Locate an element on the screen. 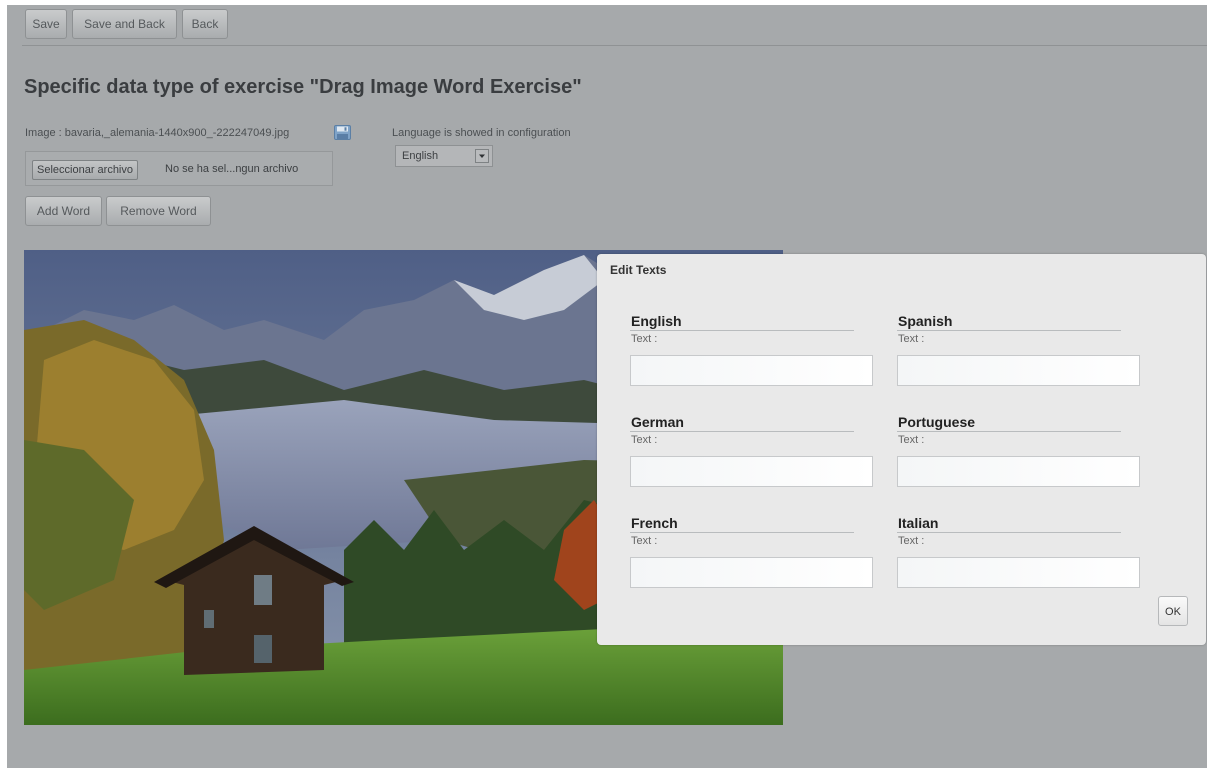  italian-text-input is located at coordinates (1018, 572).